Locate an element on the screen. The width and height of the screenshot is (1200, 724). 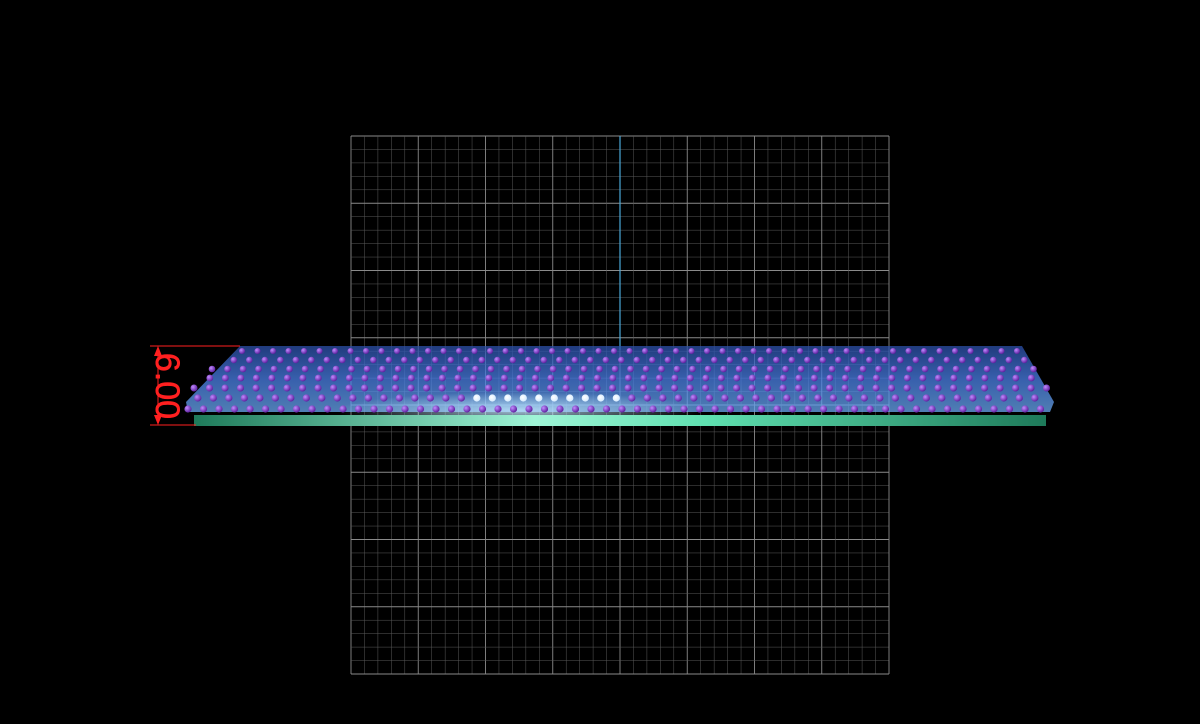
ring-base-rail is located at coordinates (620, 420).